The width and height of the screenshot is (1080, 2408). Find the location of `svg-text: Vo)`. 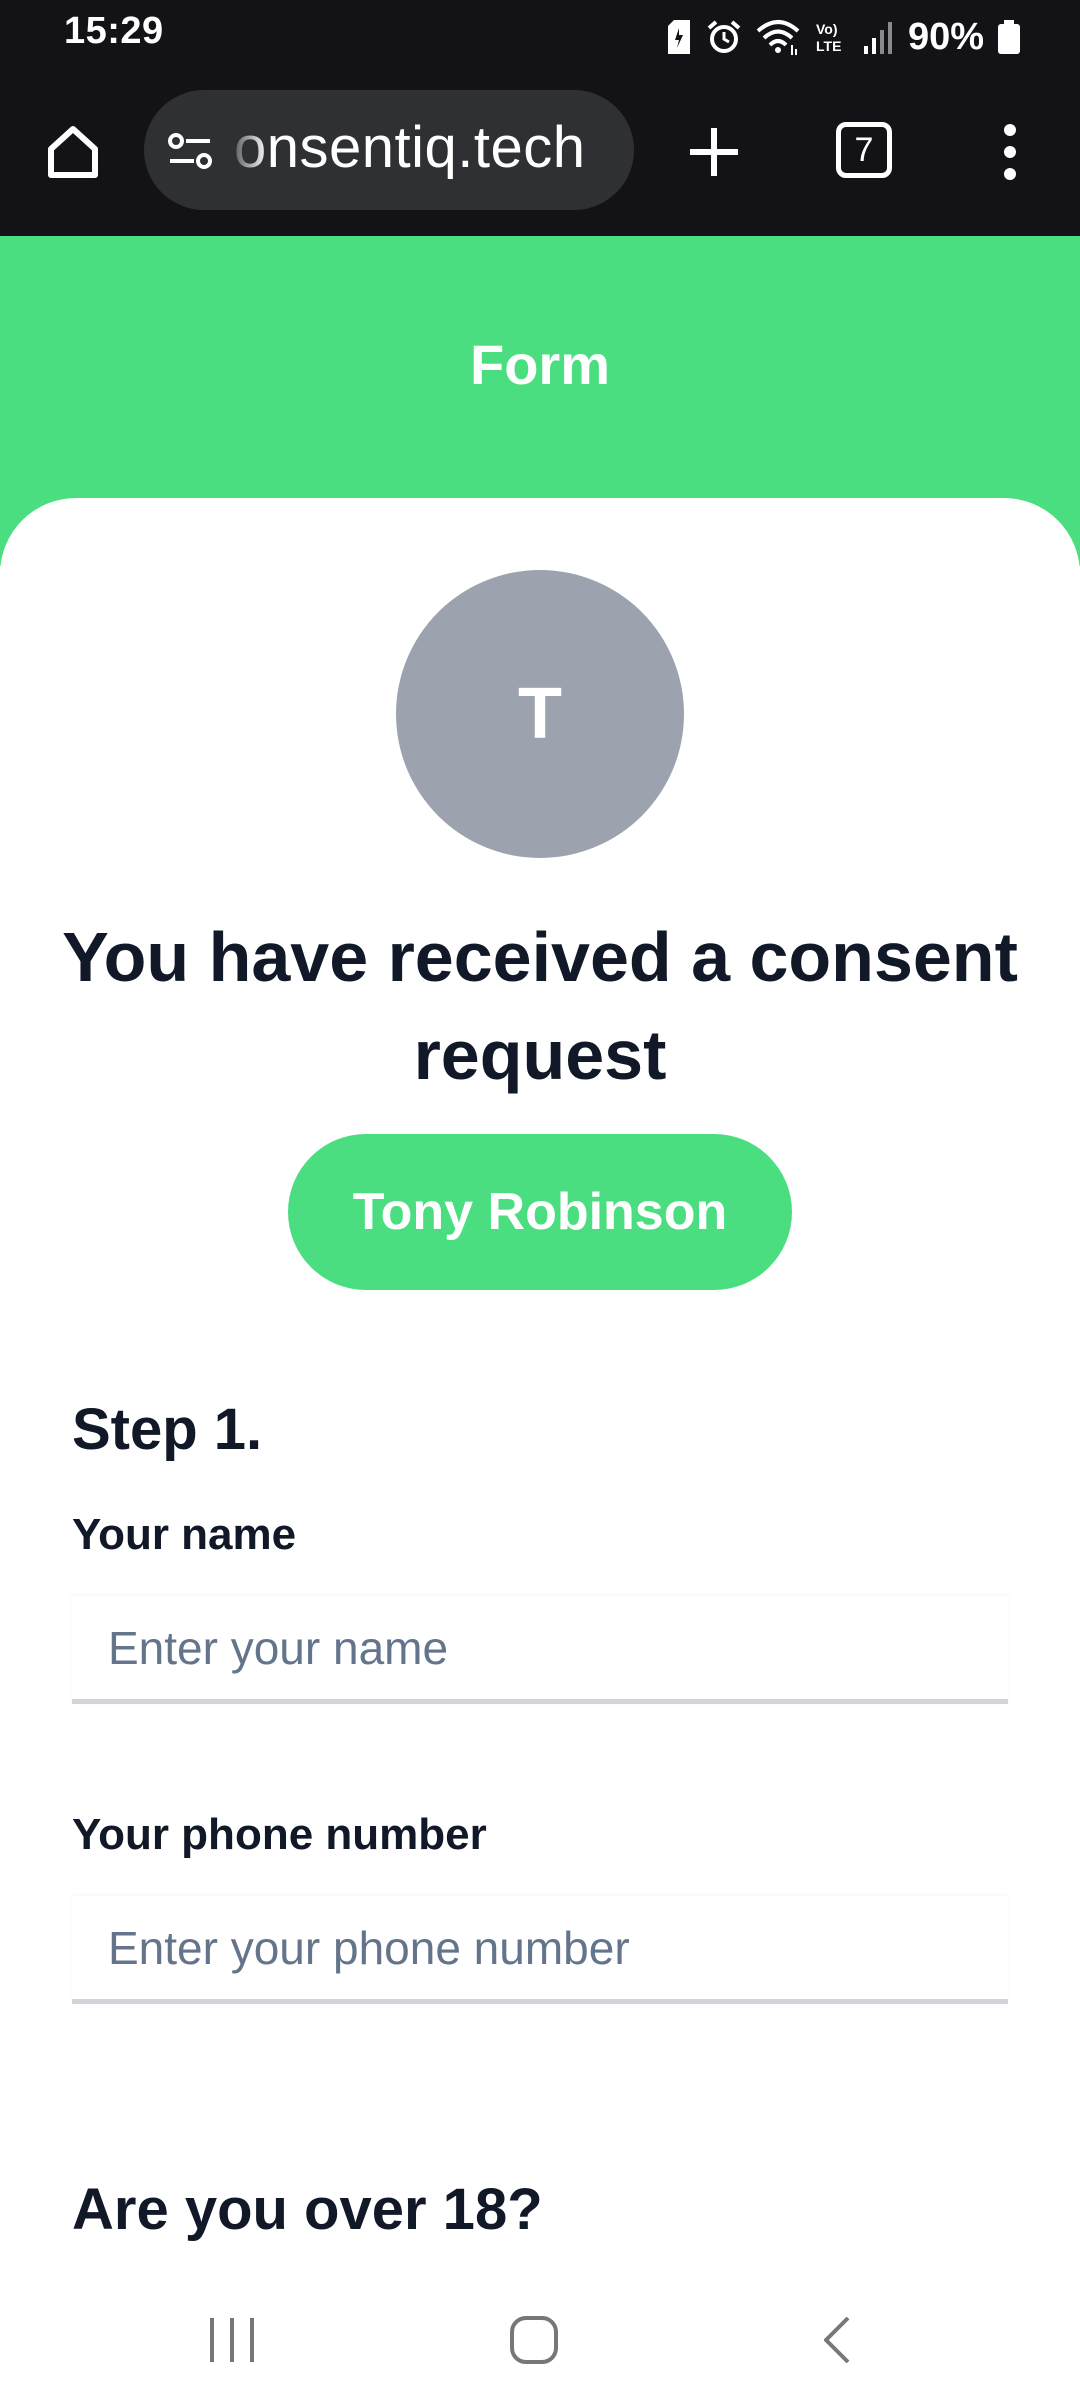

svg-text: Vo) is located at coordinates (827, 29).